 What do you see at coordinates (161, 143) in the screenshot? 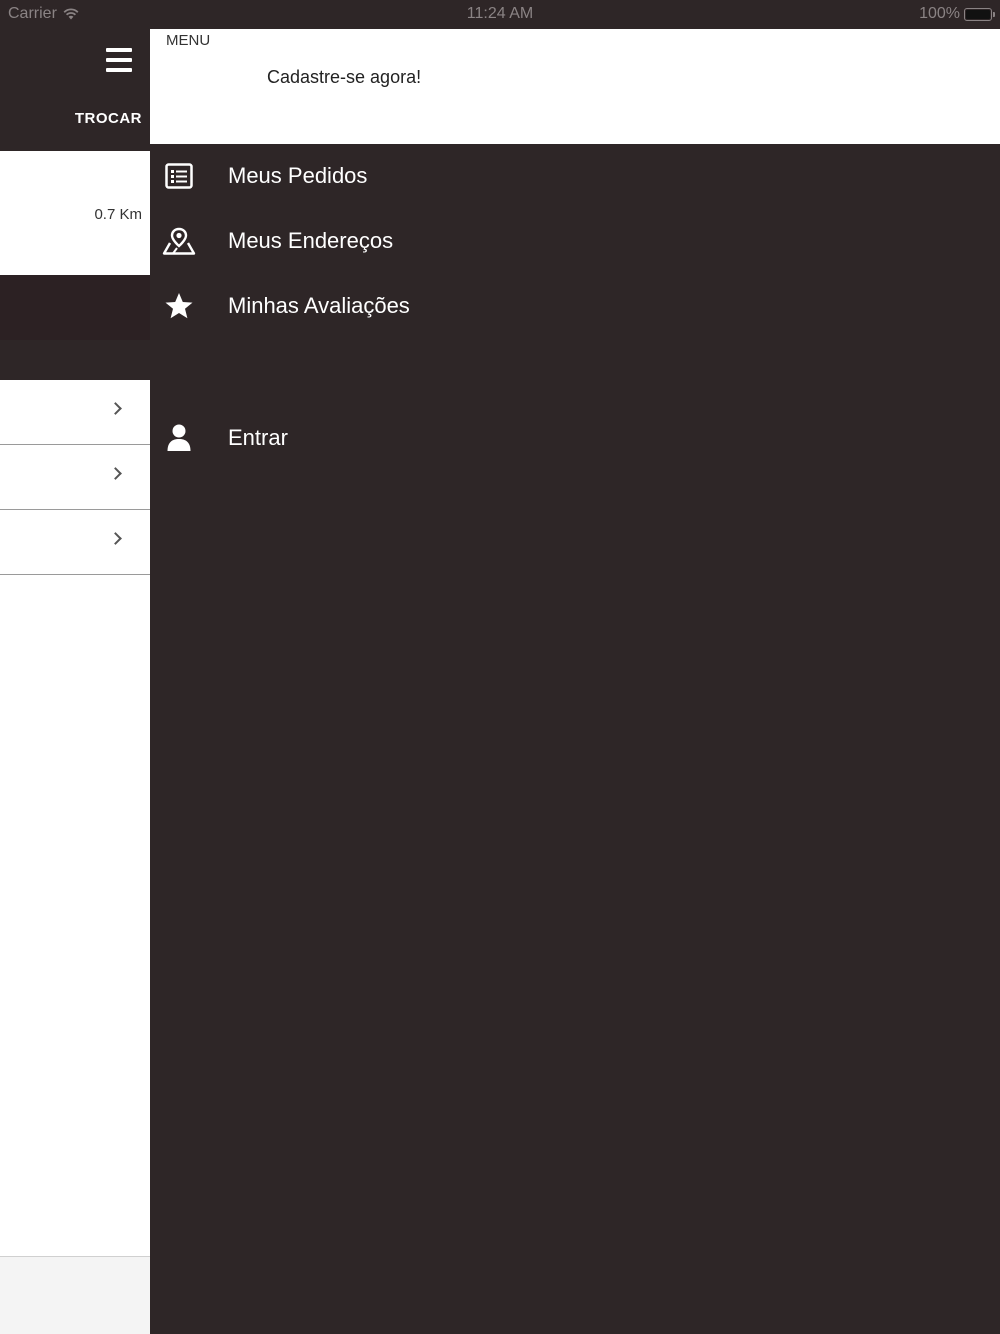
I see `menu-divider` at bounding box center [161, 143].